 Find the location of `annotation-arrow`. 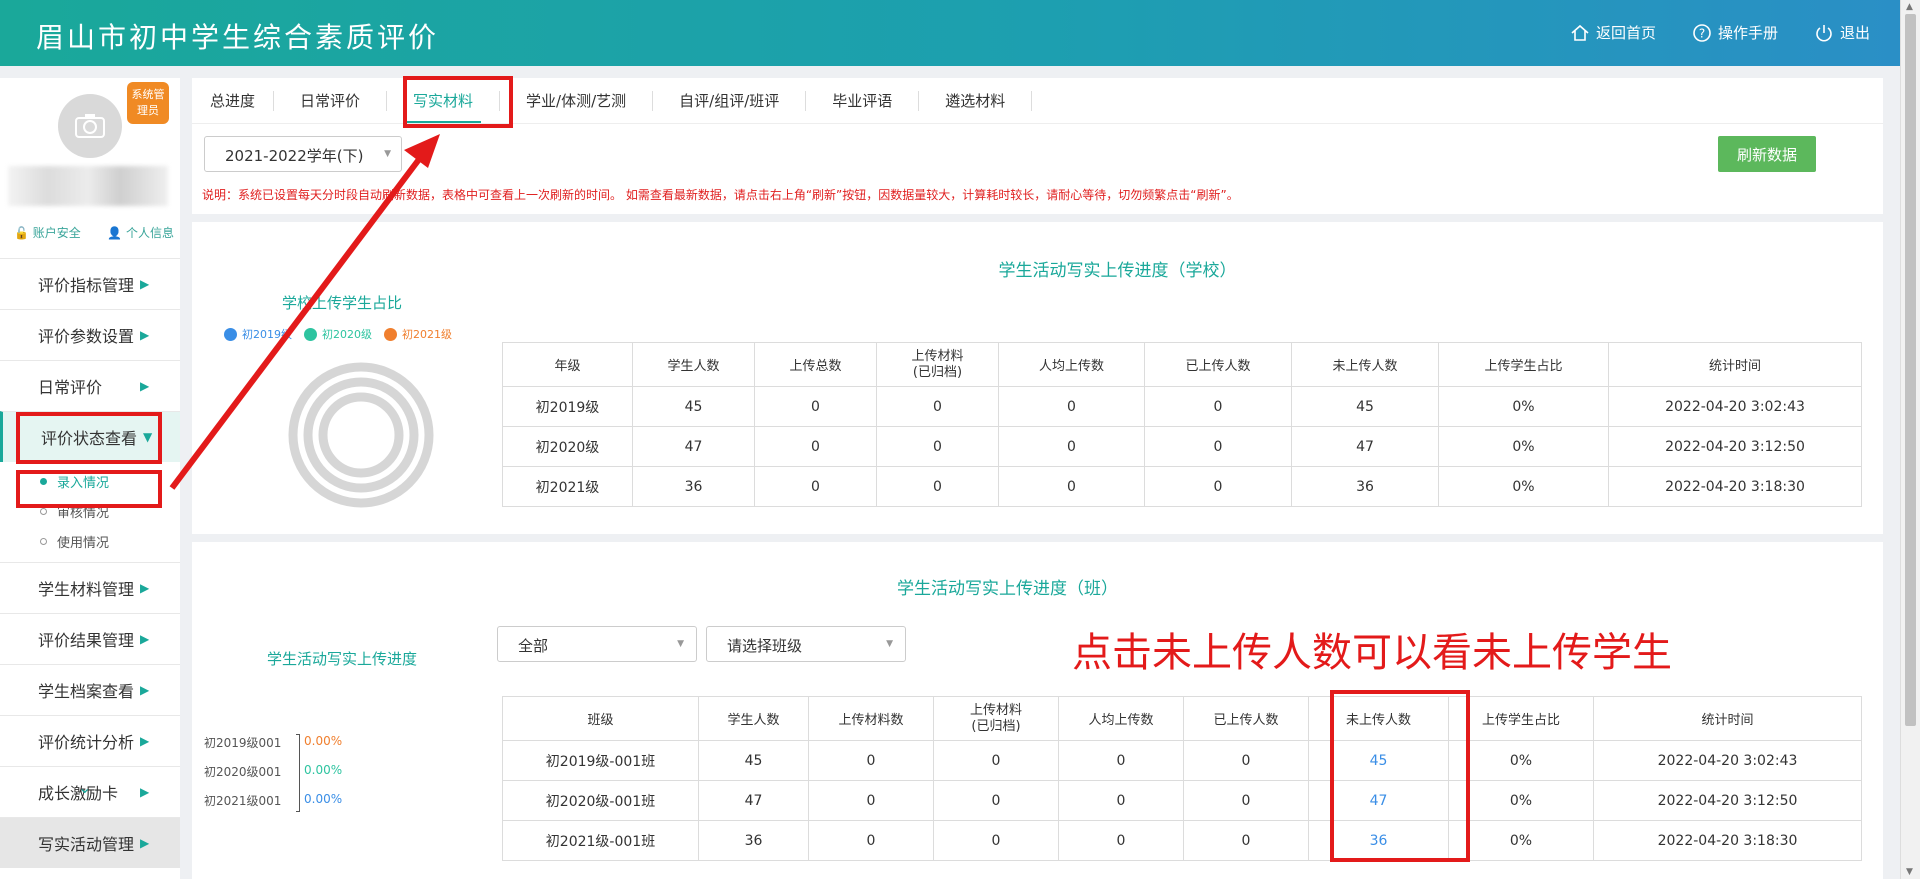

annotation-arrow is located at coordinates (304, 312).